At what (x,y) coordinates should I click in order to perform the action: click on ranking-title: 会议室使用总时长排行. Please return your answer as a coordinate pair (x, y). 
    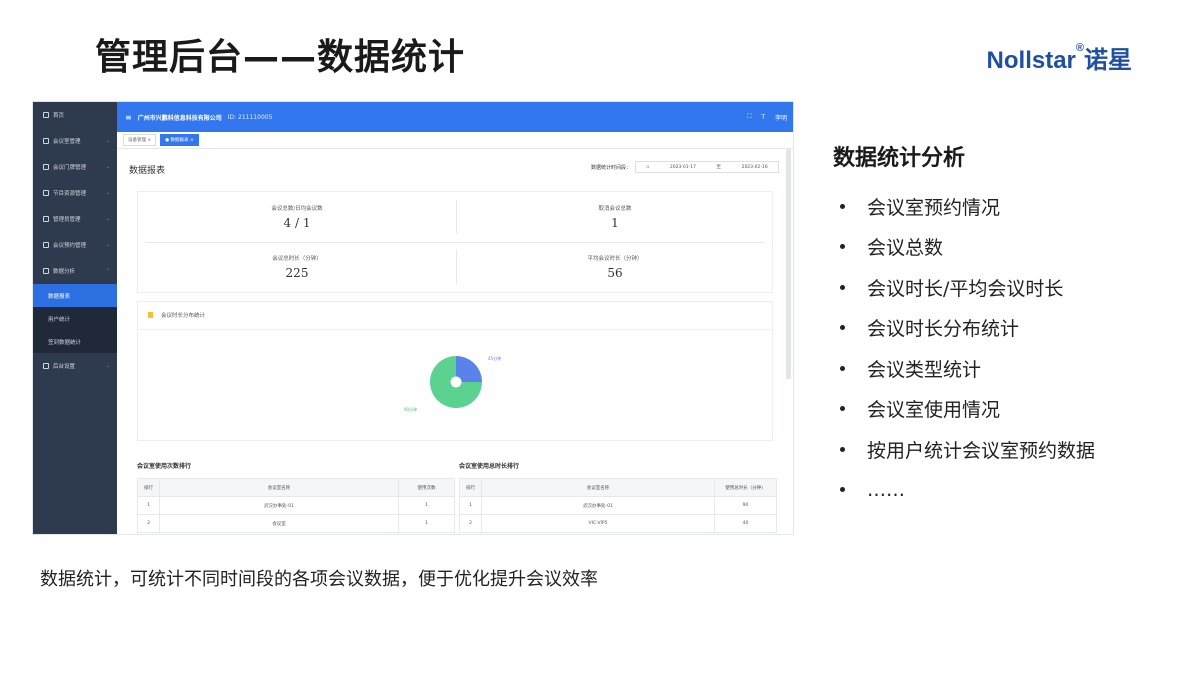
    Looking at the image, I should click on (489, 466).